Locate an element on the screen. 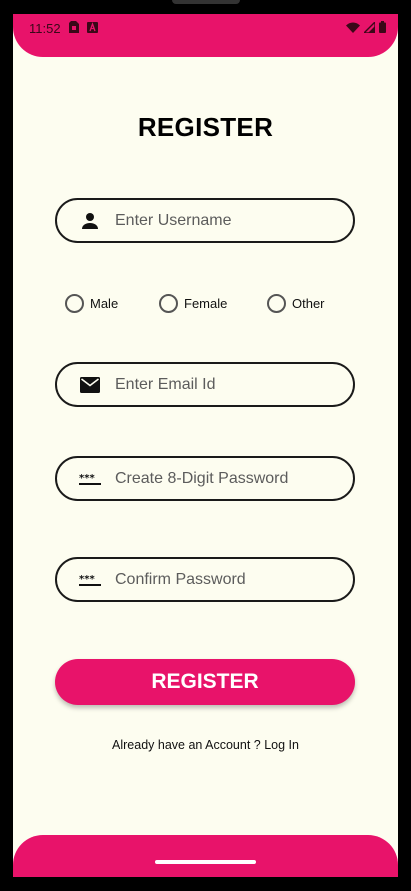 This screenshot has height=891, width=411. page-title: REGISTER is located at coordinates (205, 127).